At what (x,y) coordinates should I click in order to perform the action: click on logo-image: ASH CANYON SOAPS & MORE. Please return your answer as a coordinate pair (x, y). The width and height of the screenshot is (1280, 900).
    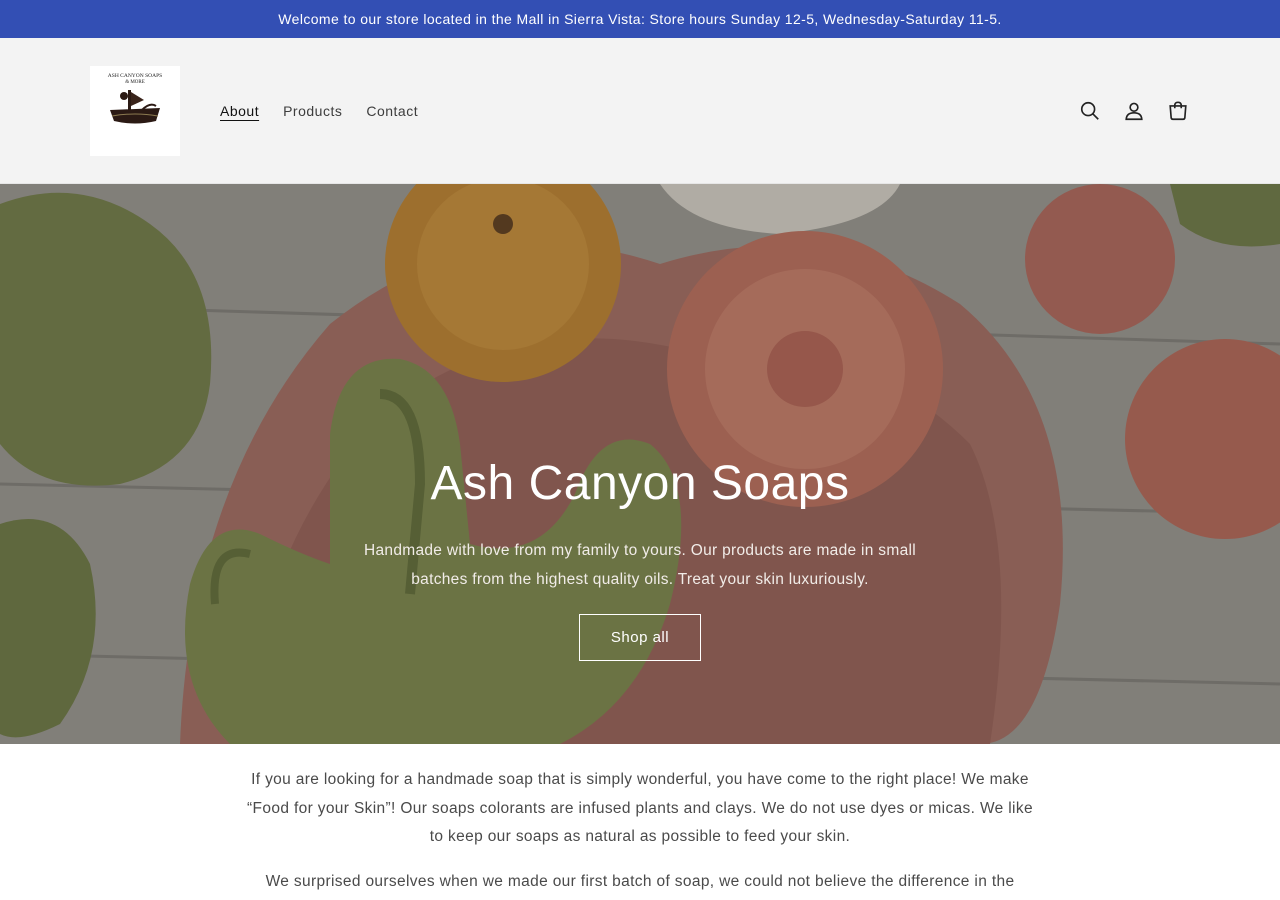
    Looking at the image, I should click on (135, 110).